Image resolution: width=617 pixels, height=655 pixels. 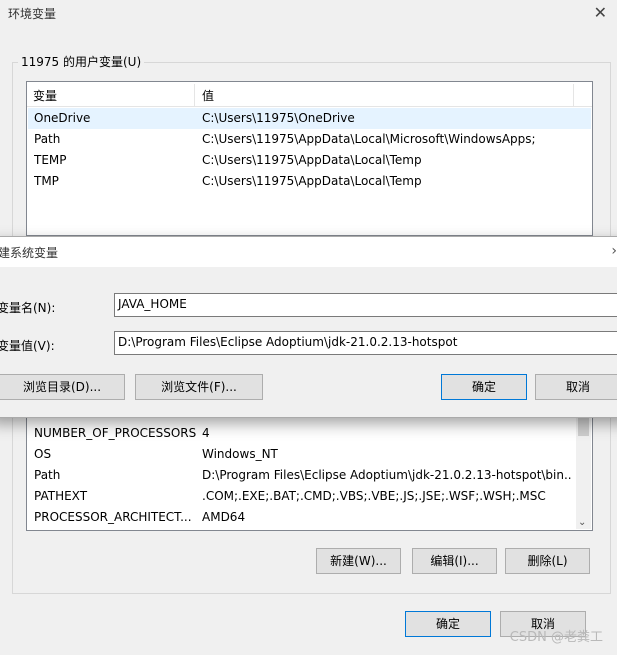 What do you see at coordinates (224, 517) in the screenshot?
I see `variable-value: AMD64` at bounding box center [224, 517].